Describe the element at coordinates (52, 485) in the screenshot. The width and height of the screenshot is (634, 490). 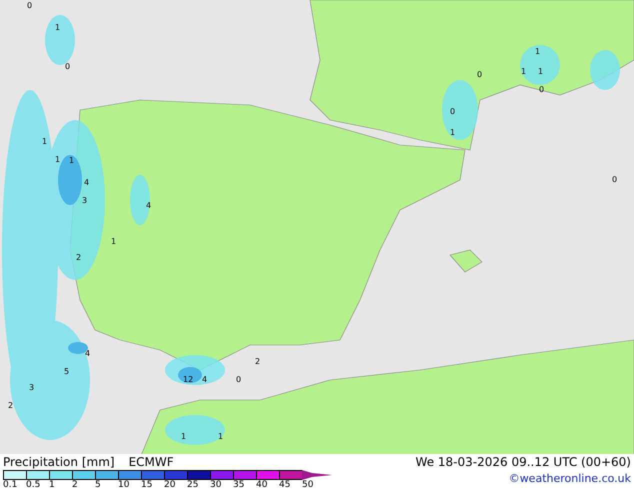
I see `scale-label: 1` at that location.